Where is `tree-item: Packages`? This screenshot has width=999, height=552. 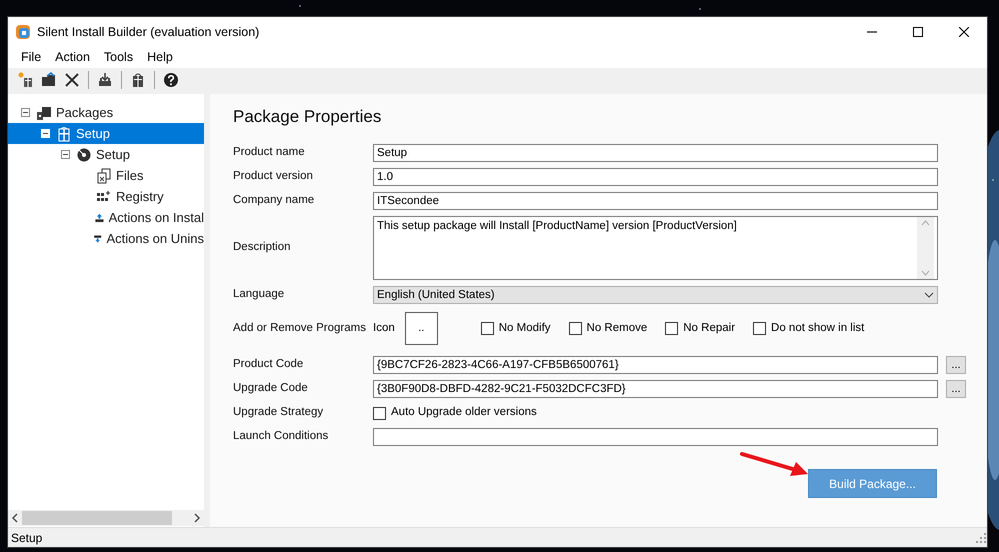
tree-item: Packages is located at coordinates (106, 112).